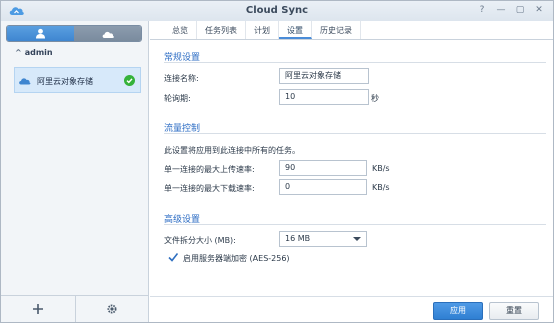 Image resolution: width=554 pixels, height=323 pixels. I want to click on tab-overview: 总览, so click(180, 30).